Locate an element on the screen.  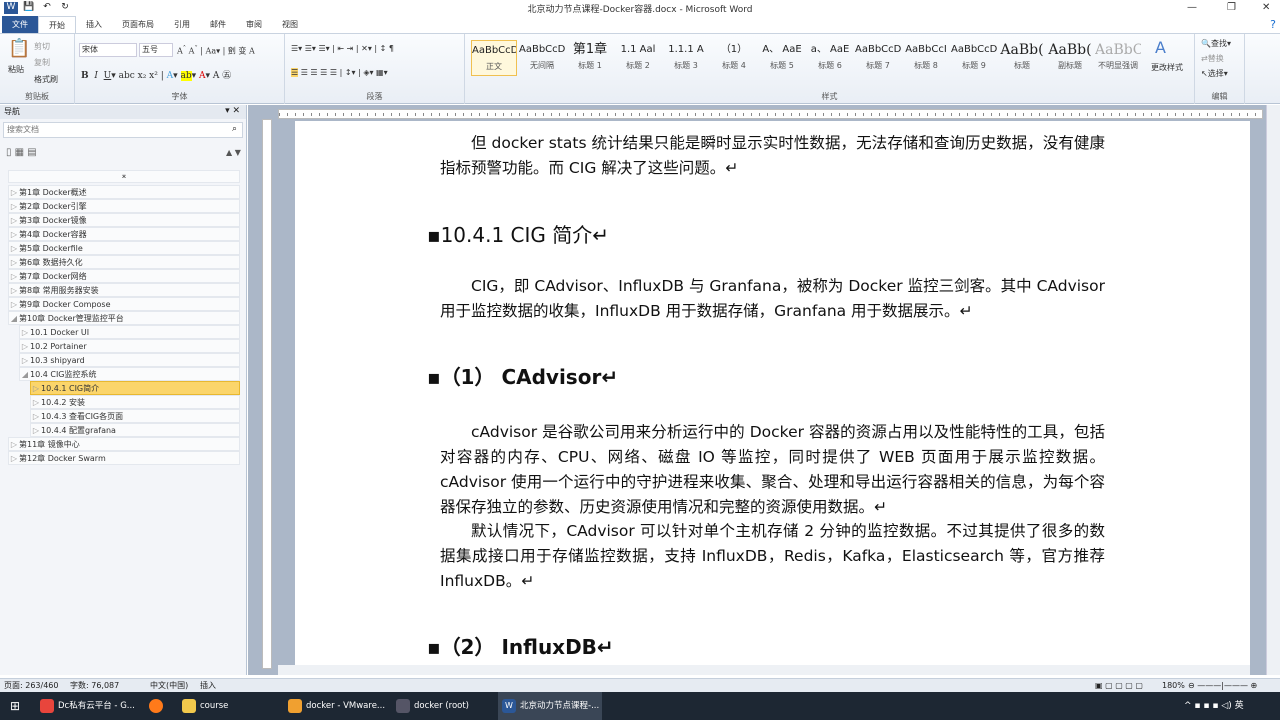
page-count: 页面: 263/460 is located at coordinates (31, 685).